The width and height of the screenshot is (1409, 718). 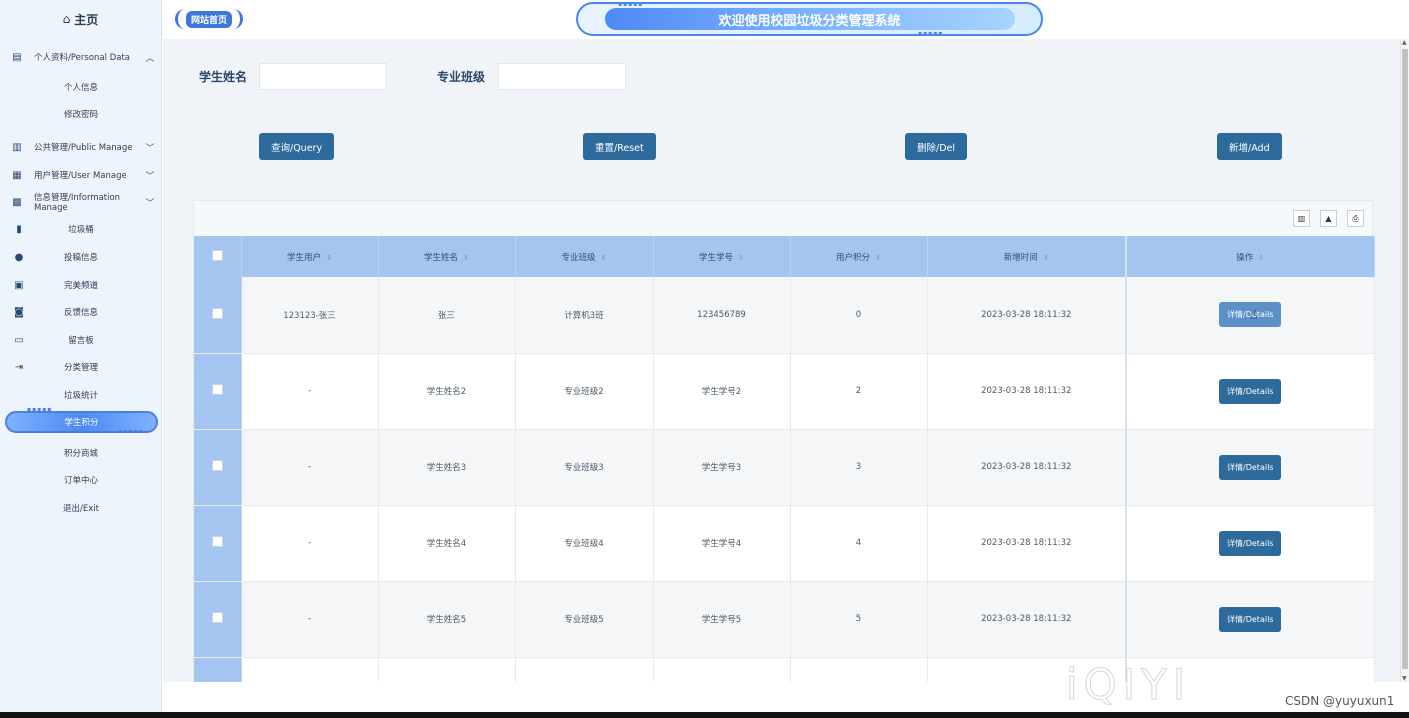 What do you see at coordinates (1250, 256) in the screenshot?
I see `column-header: 操作 ⇕` at bounding box center [1250, 256].